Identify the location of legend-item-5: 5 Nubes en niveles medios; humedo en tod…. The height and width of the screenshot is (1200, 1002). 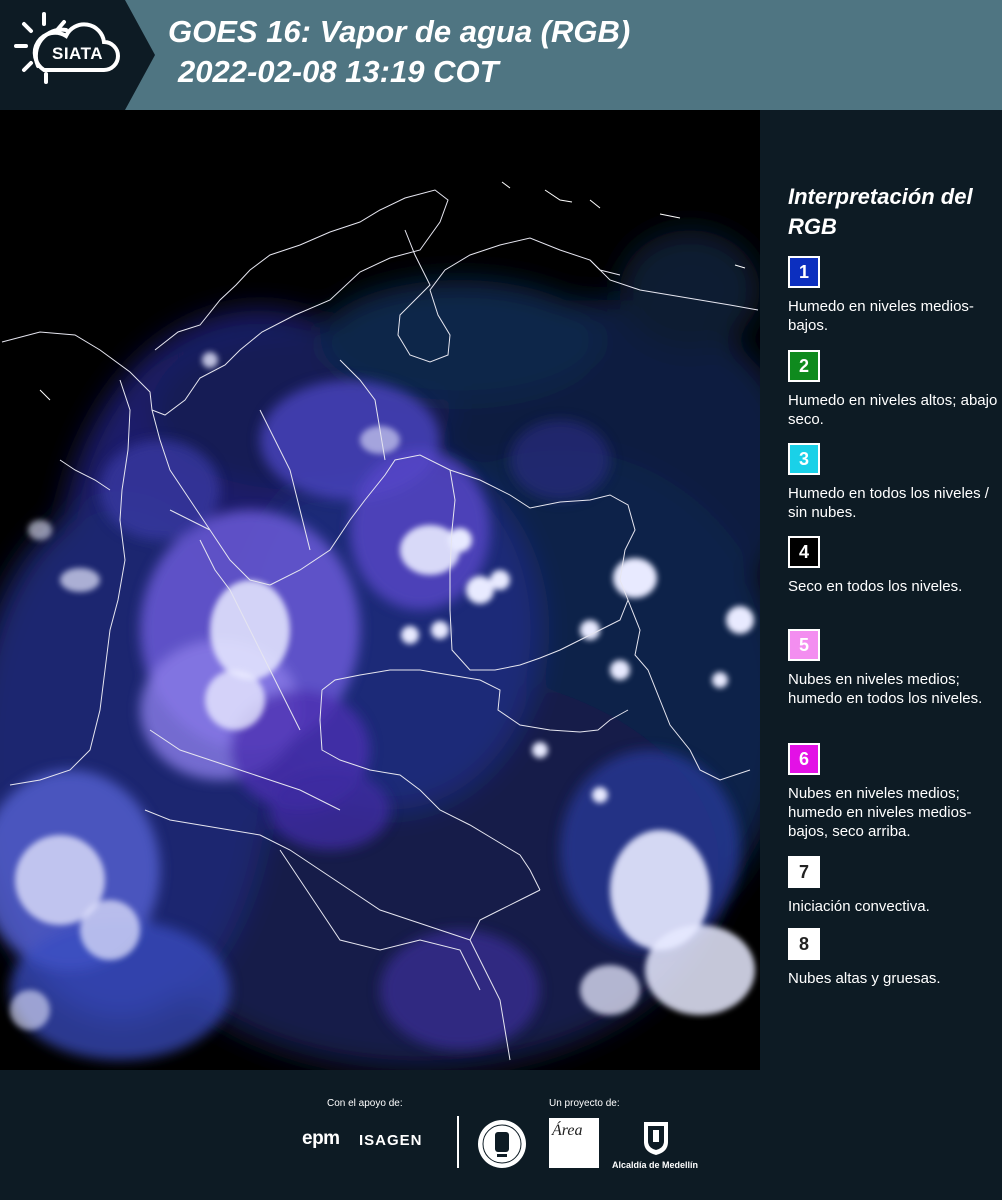
(894, 668).